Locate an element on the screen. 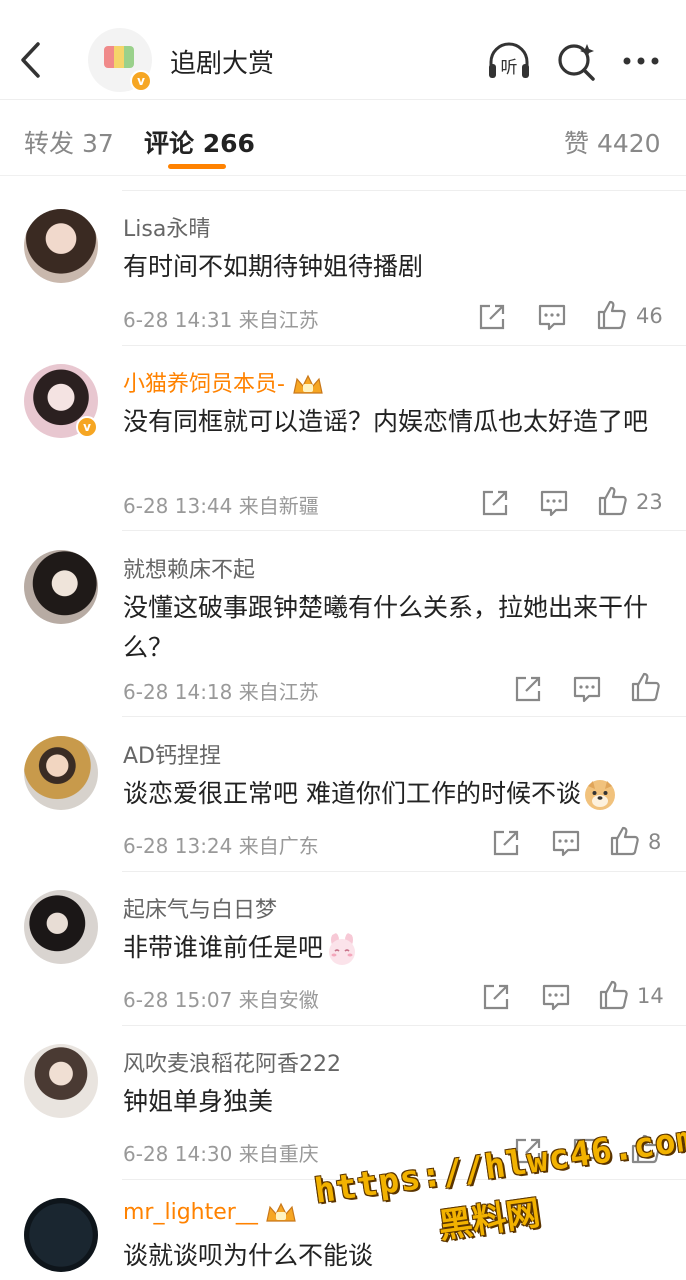 The image size is (686, 1280). comment-time: 6-28 14:30 is located at coordinates (178, 1154).